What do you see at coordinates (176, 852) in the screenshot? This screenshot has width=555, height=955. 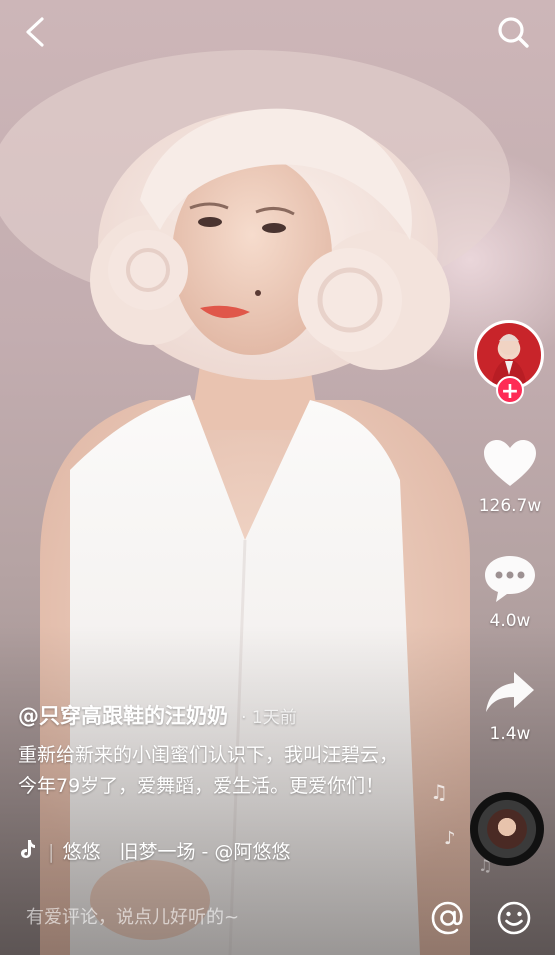 I see `music-title: 悠悠 旧梦一场 - @阿悠悠` at bounding box center [176, 852].